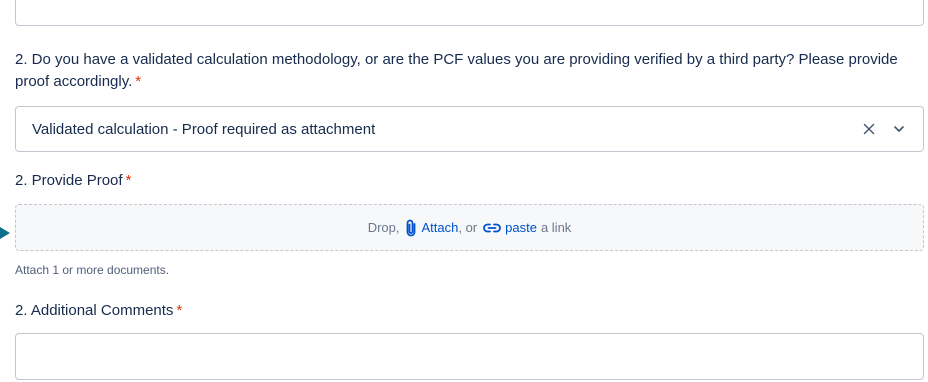  Describe the element at coordinates (383, 227) in the screenshot. I see `dropzone-drop-text: Drop,` at that location.